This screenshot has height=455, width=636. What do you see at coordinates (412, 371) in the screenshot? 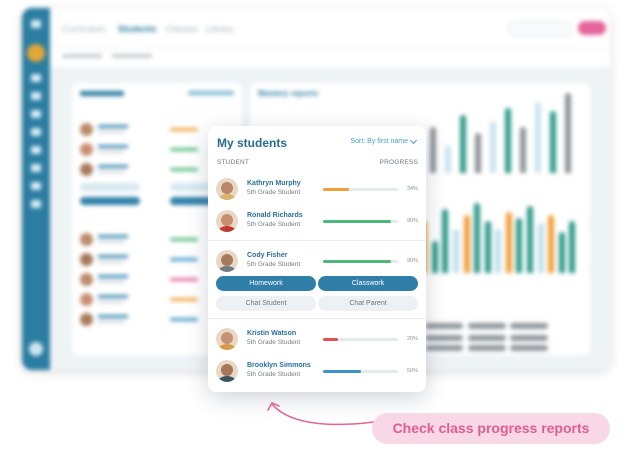
I see `progress-percent: 50%` at bounding box center [412, 371].